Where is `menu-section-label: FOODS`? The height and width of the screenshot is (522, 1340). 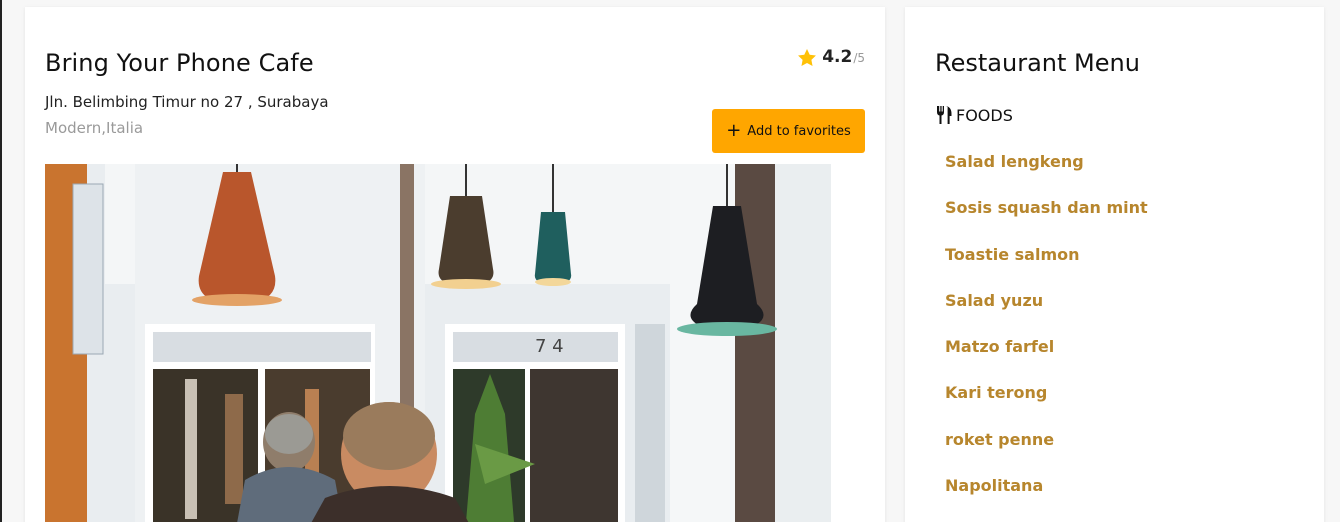 menu-section-label: FOODS is located at coordinates (984, 115).